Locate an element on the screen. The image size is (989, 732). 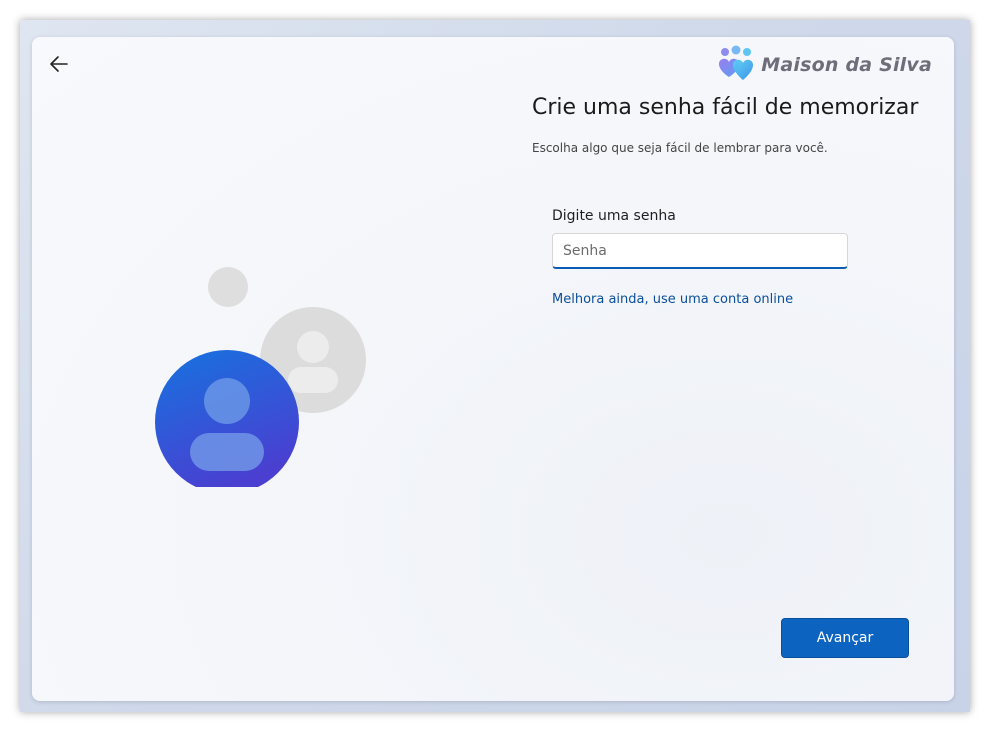
password-input is located at coordinates (700, 250).